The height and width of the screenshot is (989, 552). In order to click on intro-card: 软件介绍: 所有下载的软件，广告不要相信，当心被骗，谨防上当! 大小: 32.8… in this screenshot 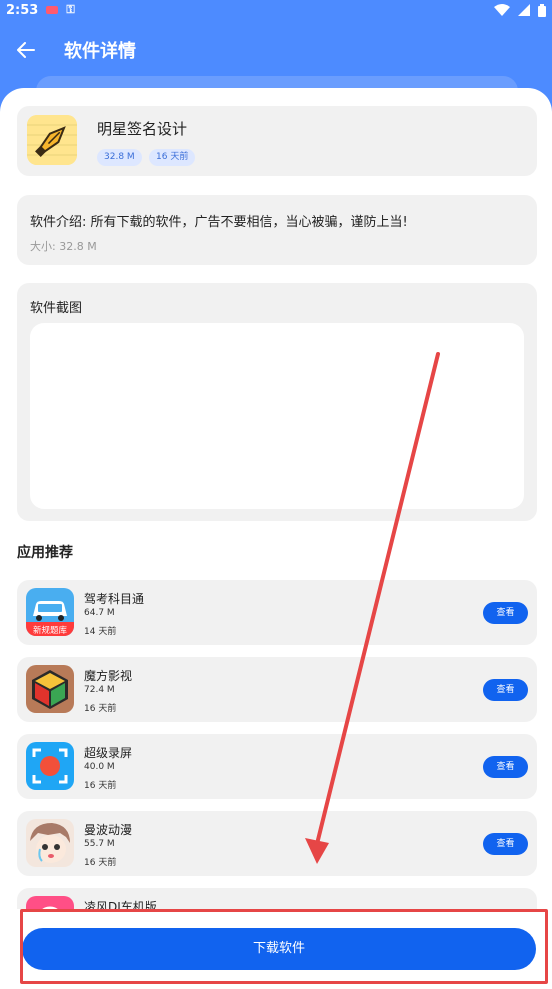, I will do `click(277, 230)`.